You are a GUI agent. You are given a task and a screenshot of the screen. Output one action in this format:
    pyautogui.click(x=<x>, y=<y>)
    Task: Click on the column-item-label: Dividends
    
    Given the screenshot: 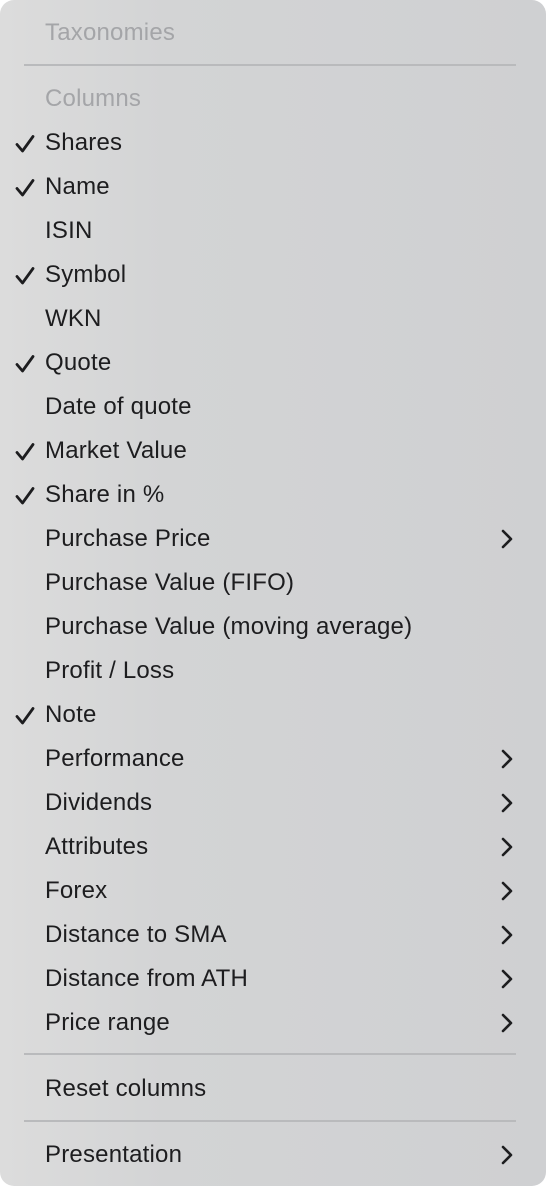 What is the action you would take?
    pyautogui.click(x=99, y=802)
    